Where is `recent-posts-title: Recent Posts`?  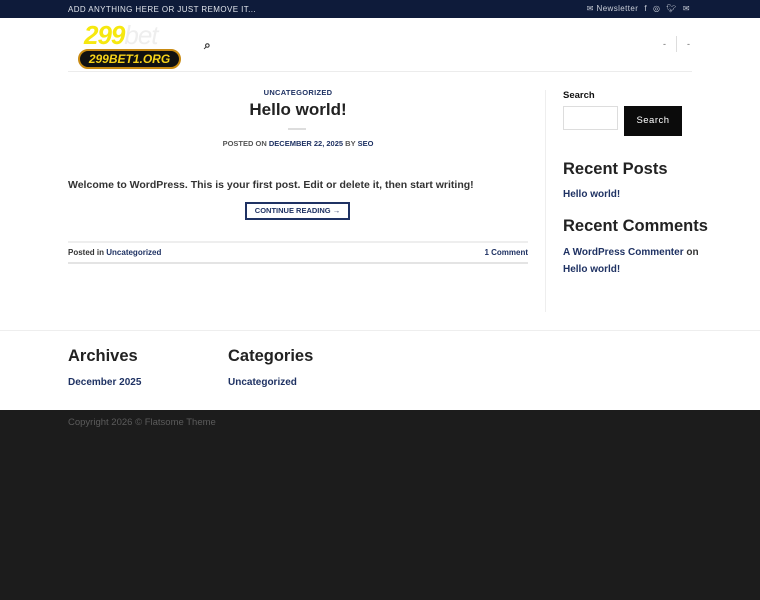
recent-posts-title: Recent Posts is located at coordinates (615, 169).